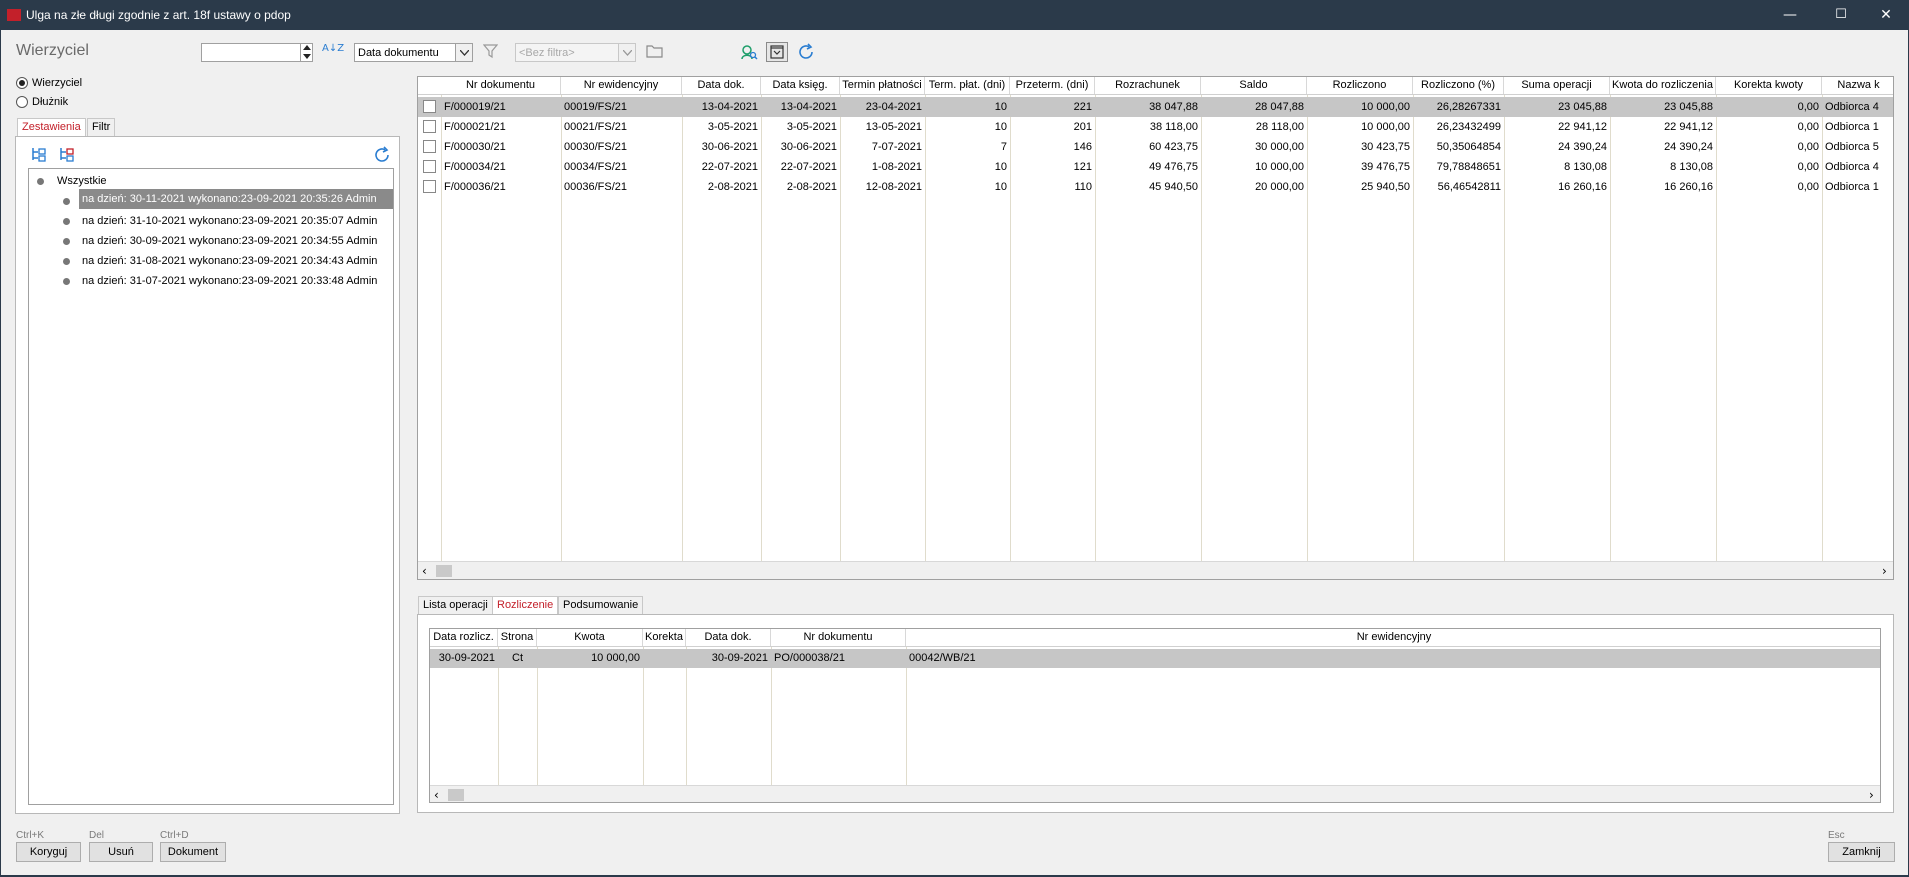 The width and height of the screenshot is (1909, 877). Describe the element at coordinates (664, 658) in the screenshot. I see `cell` at that location.